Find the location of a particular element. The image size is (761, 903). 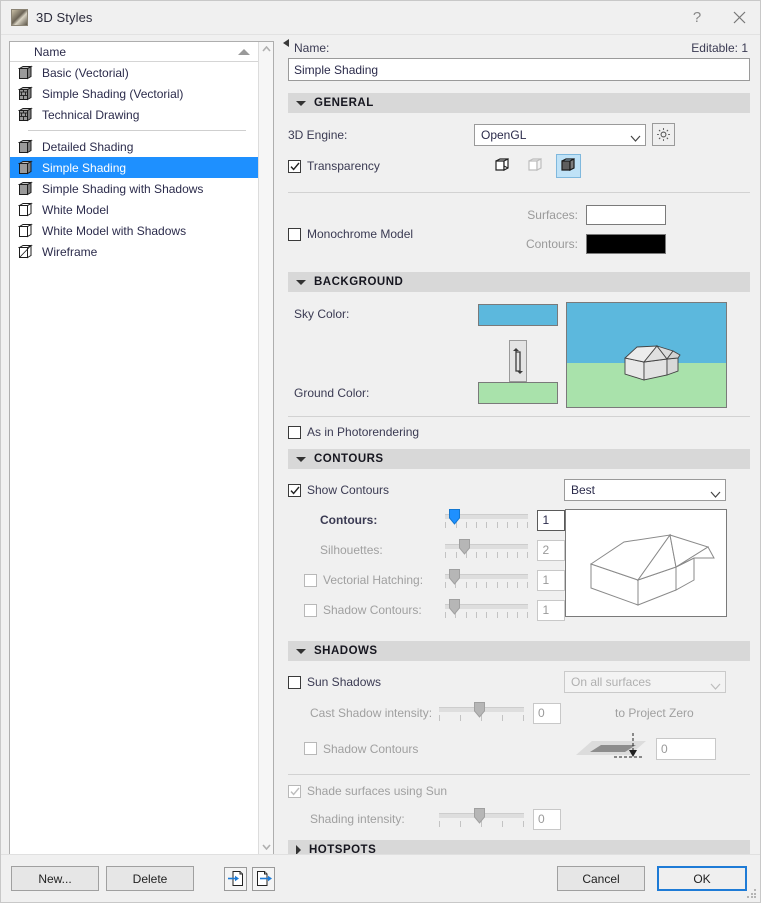

list-item: Technical Drawing is located at coordinates (134, 114).